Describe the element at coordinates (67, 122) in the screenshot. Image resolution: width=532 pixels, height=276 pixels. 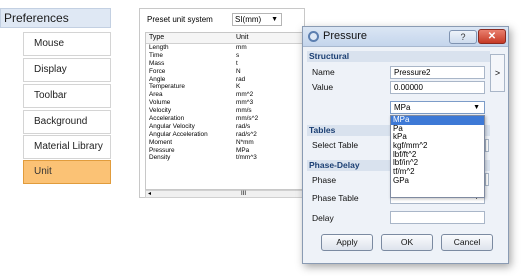
I see `sidebar-item-background: Background` at that location.